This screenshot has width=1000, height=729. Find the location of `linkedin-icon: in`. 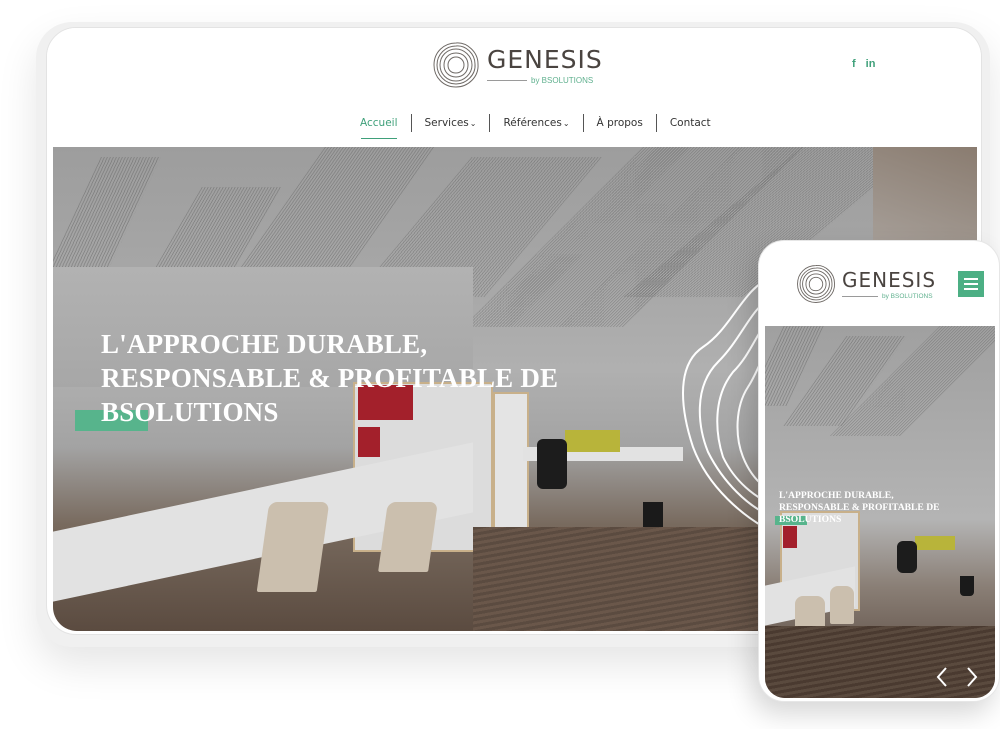

linkedin-icon: in is located at coordinates (871, 64).